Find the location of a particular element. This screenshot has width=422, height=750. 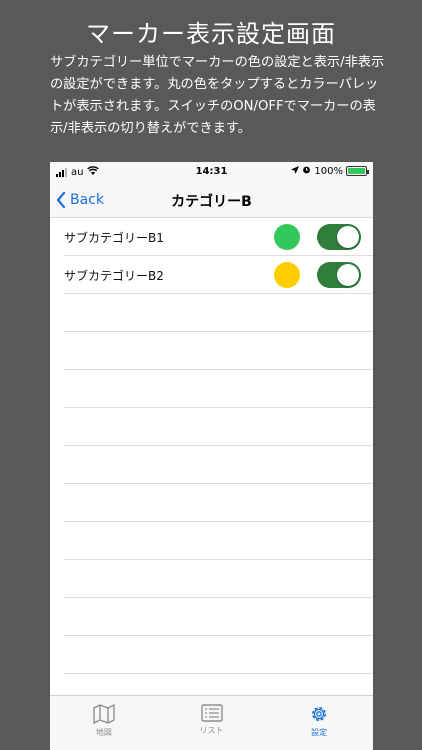

page-title: カテゴリーB is located at coordinates (211, 202).